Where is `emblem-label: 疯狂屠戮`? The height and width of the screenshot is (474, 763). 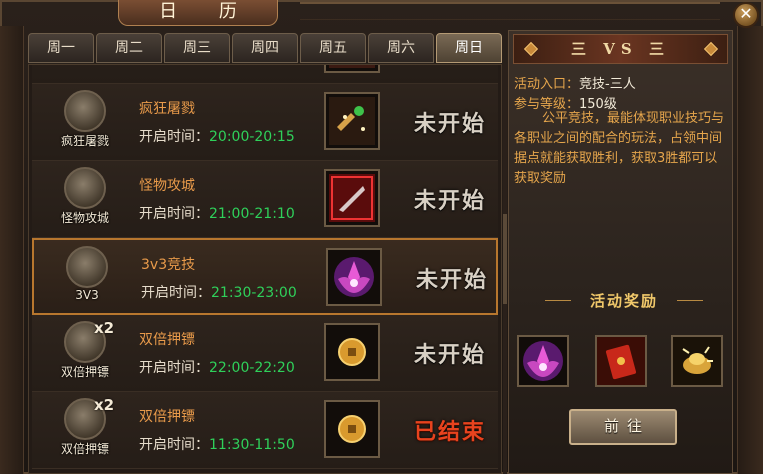 emblem-label: 疯狂屠戮 is located at coordinates (84, 141).